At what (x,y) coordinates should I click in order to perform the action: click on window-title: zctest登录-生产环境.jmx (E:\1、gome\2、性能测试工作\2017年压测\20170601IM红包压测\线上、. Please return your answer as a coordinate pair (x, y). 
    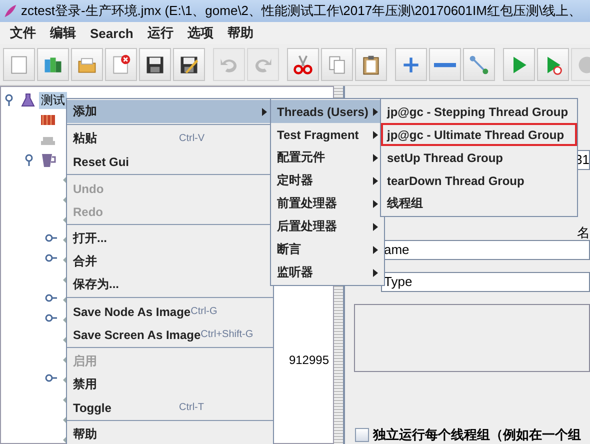
    Looking at the image, I should click on (301, 11).